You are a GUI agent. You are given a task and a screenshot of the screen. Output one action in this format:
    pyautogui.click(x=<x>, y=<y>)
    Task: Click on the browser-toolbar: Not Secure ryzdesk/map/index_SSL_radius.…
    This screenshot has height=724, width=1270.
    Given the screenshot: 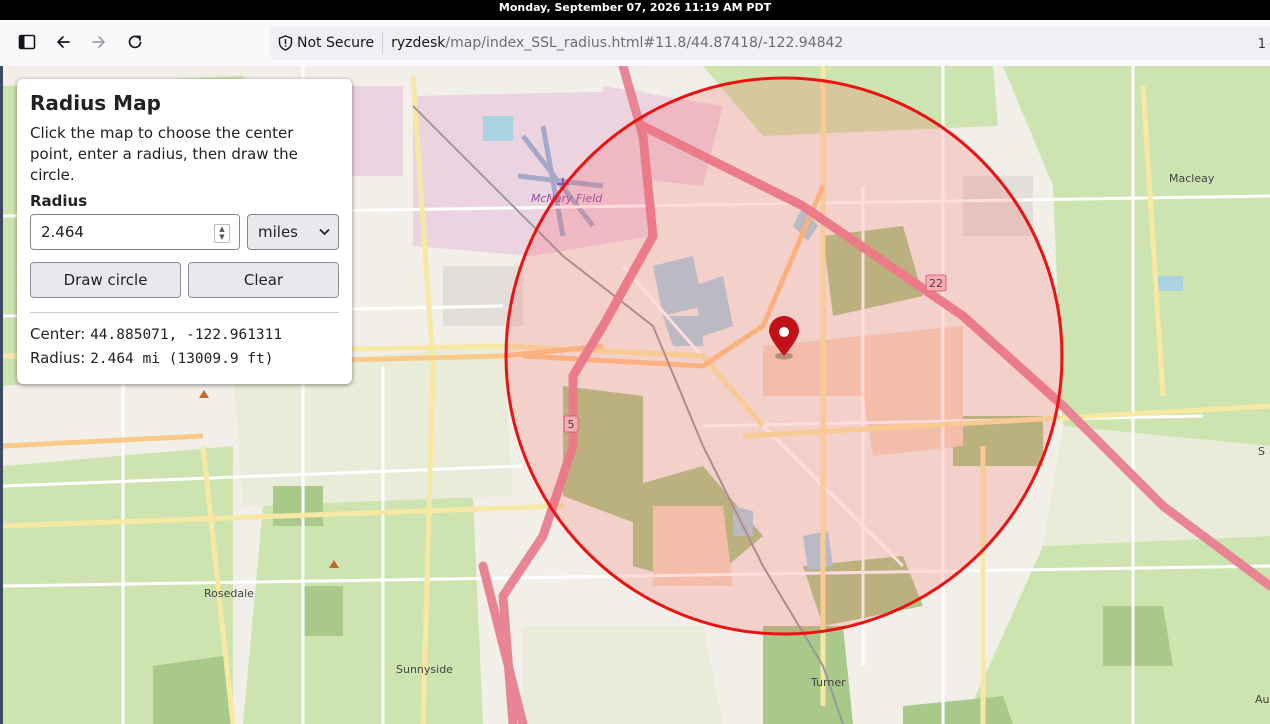 What is the action you would take?
    pyautogui.click(x=635, y=43)
    